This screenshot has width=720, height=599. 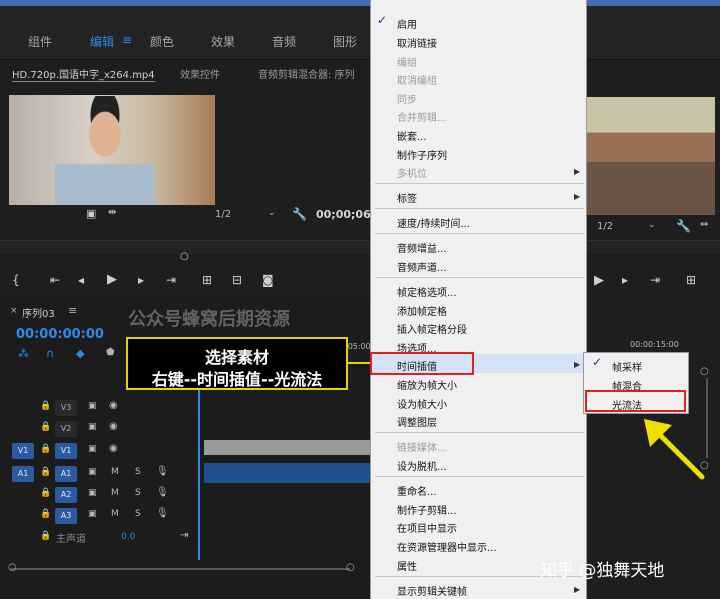 What do you see at coordinates (417, 421) in the screenshot?
I see `menu-item-adjustment-layer: 调整图层` at bounding box center [417, 421].